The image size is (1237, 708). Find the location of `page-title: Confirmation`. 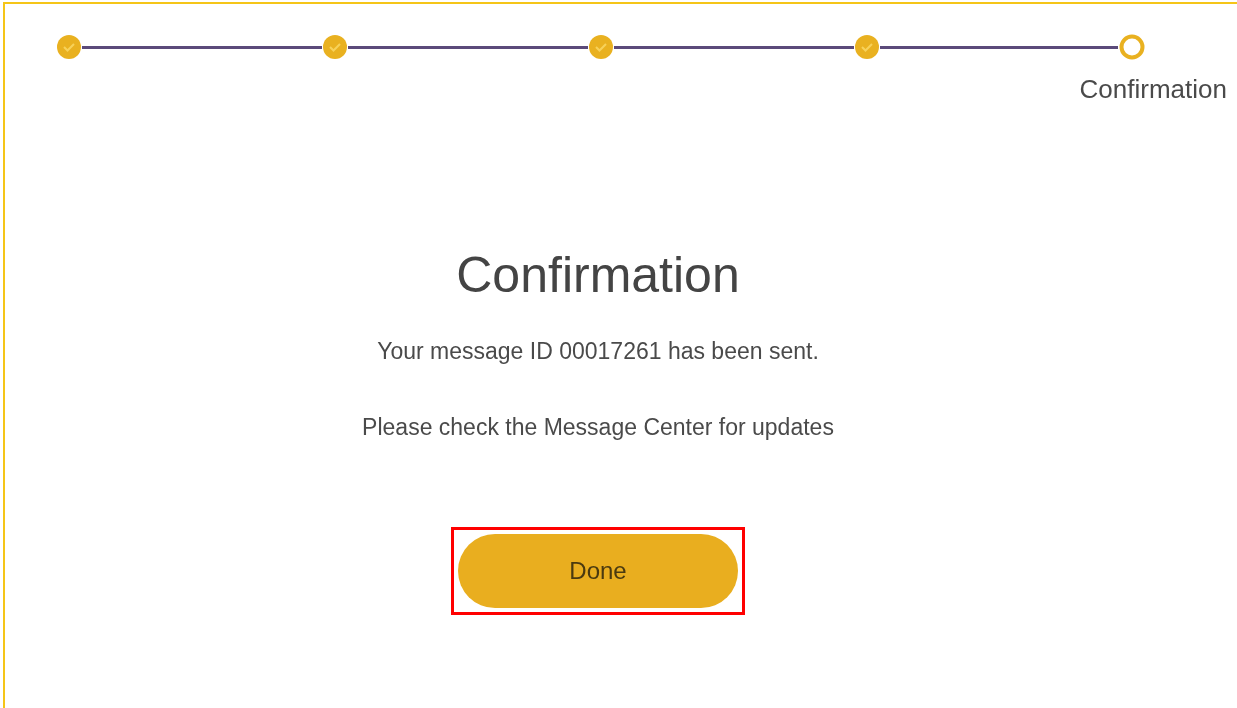

page-title: Confirmation is located at coordinates (598, 275).